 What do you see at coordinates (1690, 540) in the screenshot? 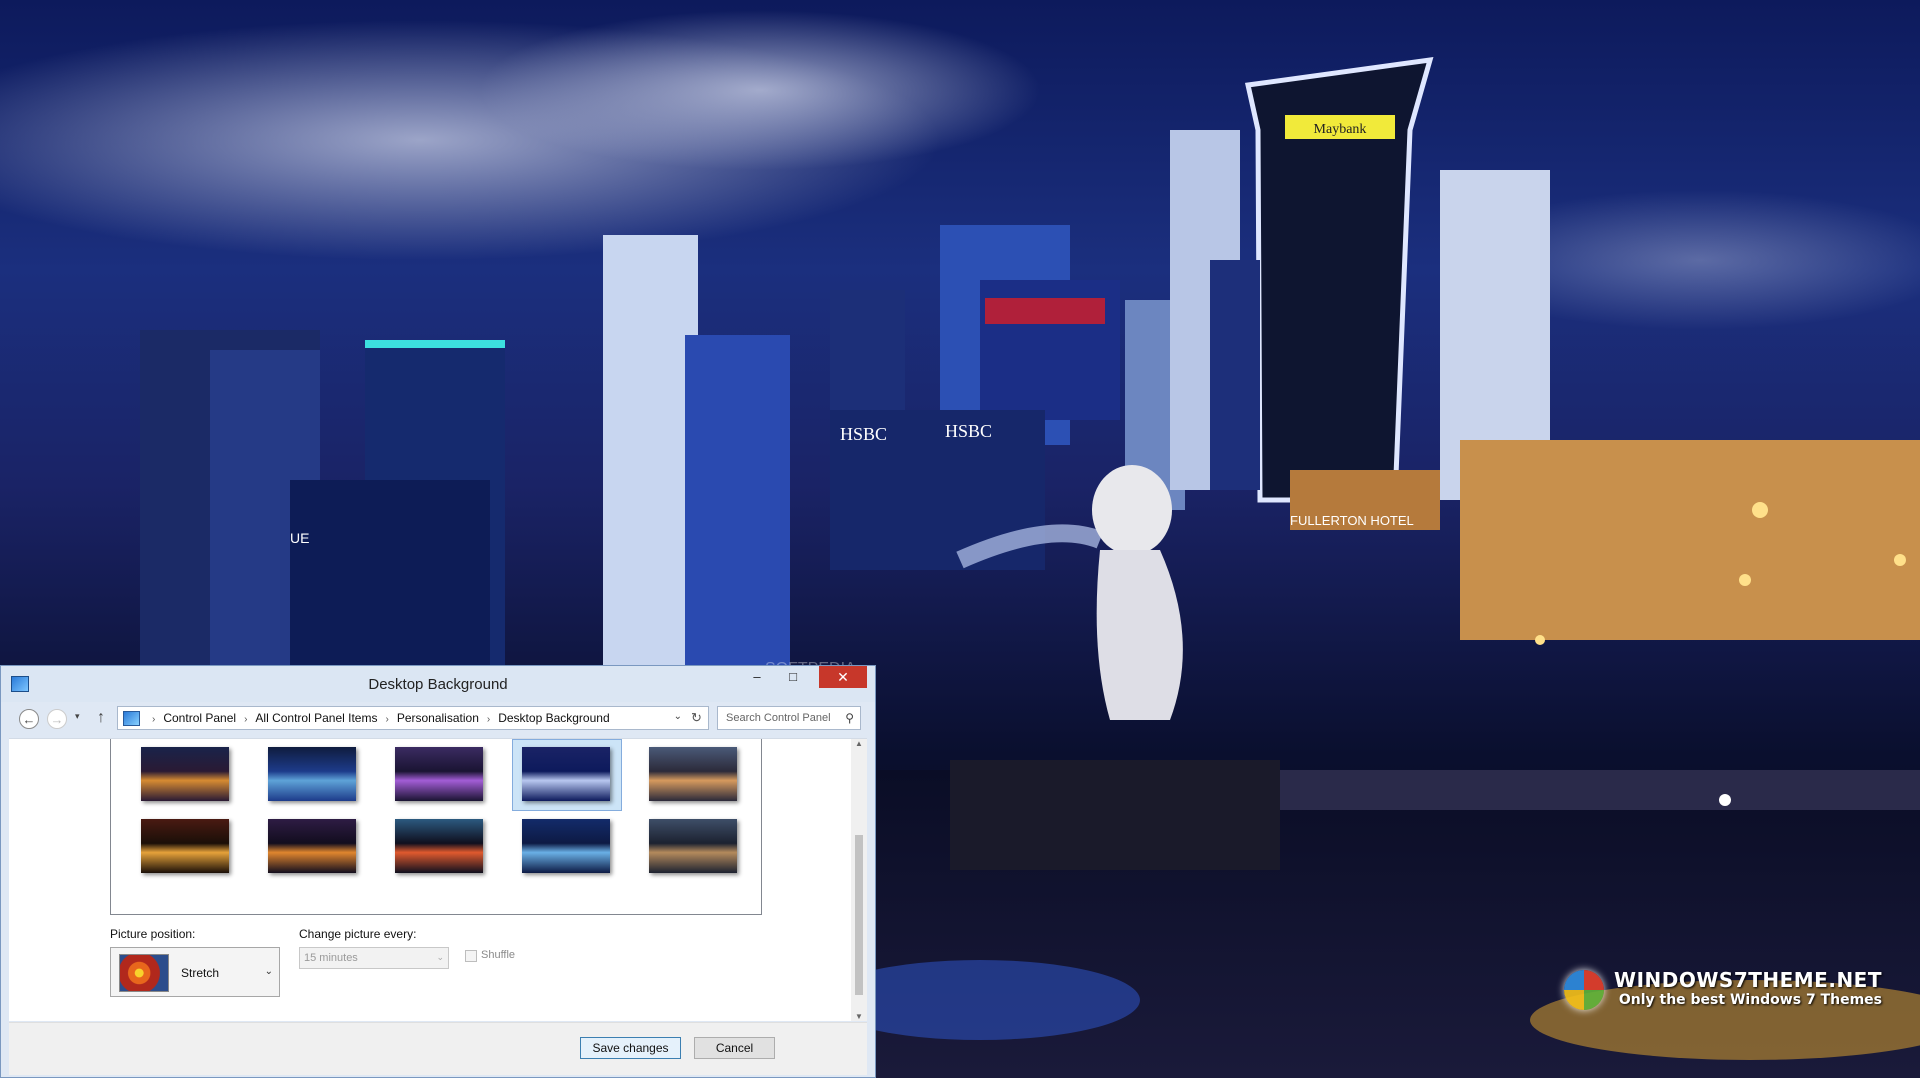
I see `fullerton-hotel` at bounding box center [1690, 540].